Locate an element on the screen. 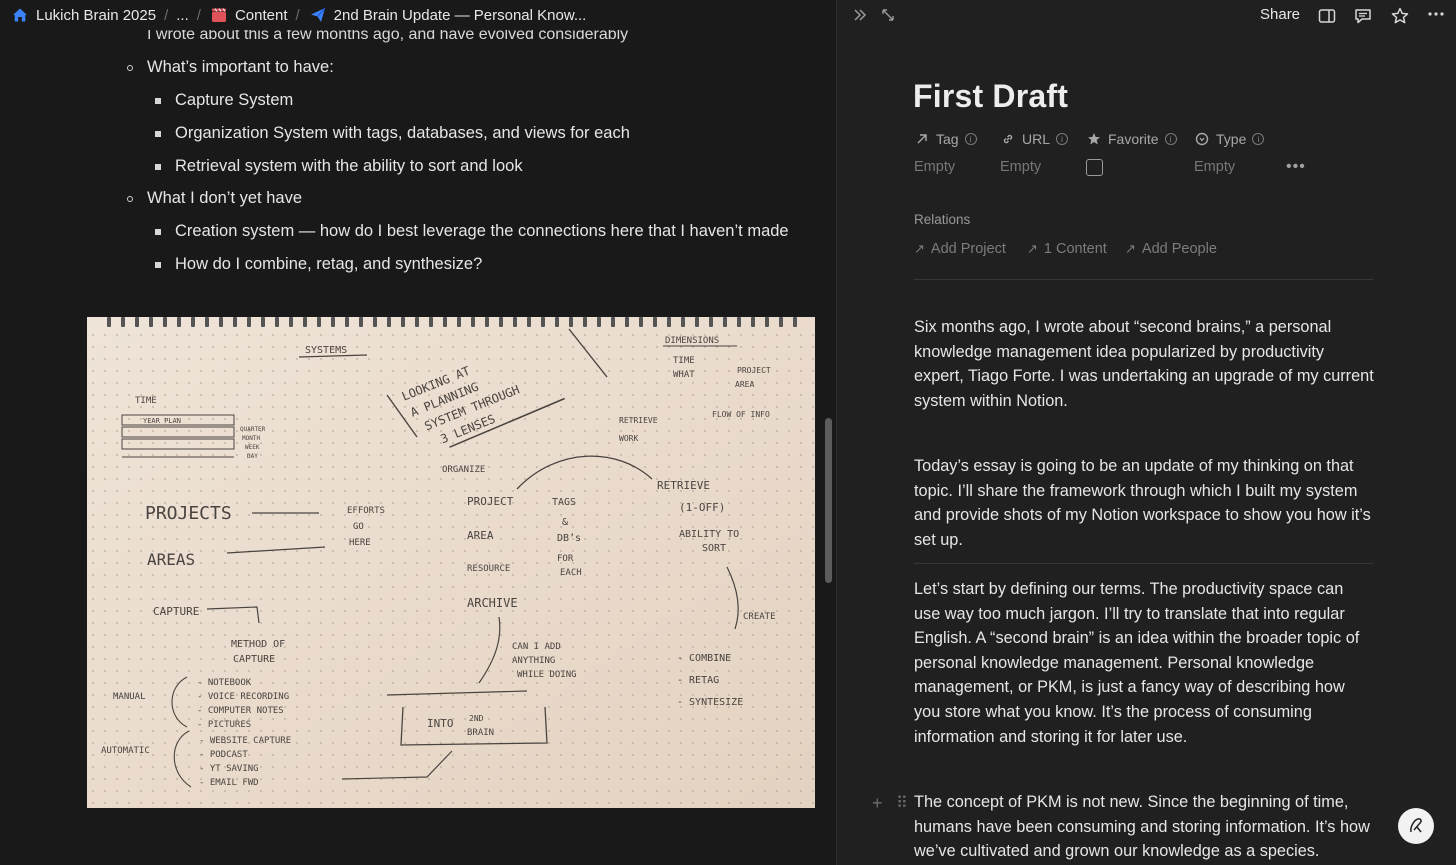  list-item: What I don’t yet have is located at coordinates (214, 198).